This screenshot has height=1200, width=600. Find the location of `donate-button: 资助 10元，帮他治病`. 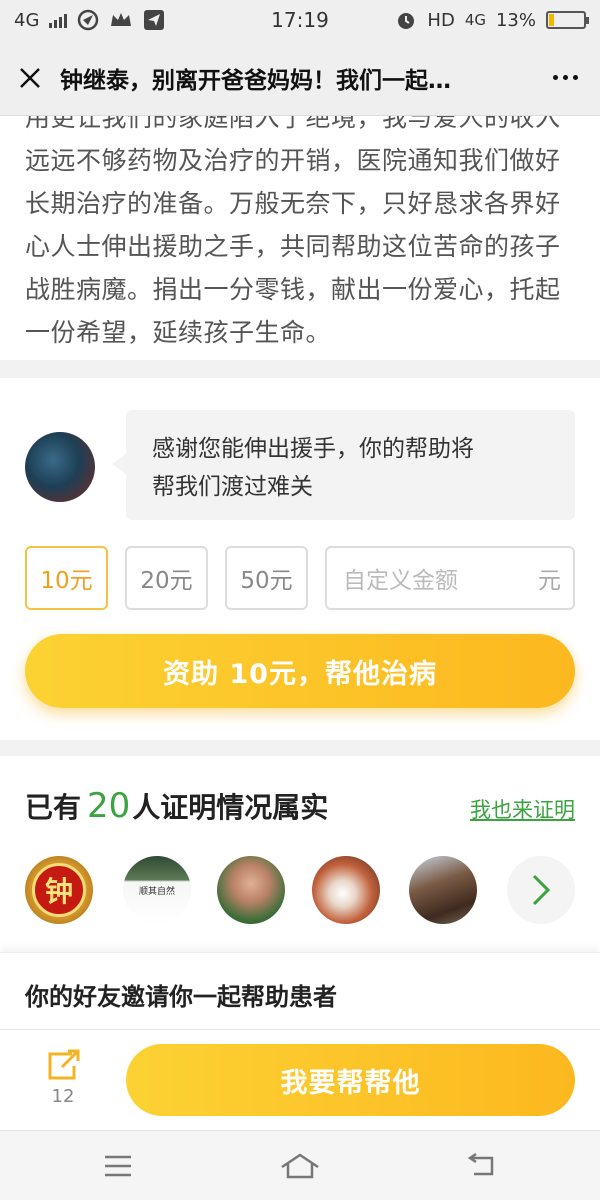

donate-button: 资助 10元，帮他治病 is located at coordinates (300, 671).